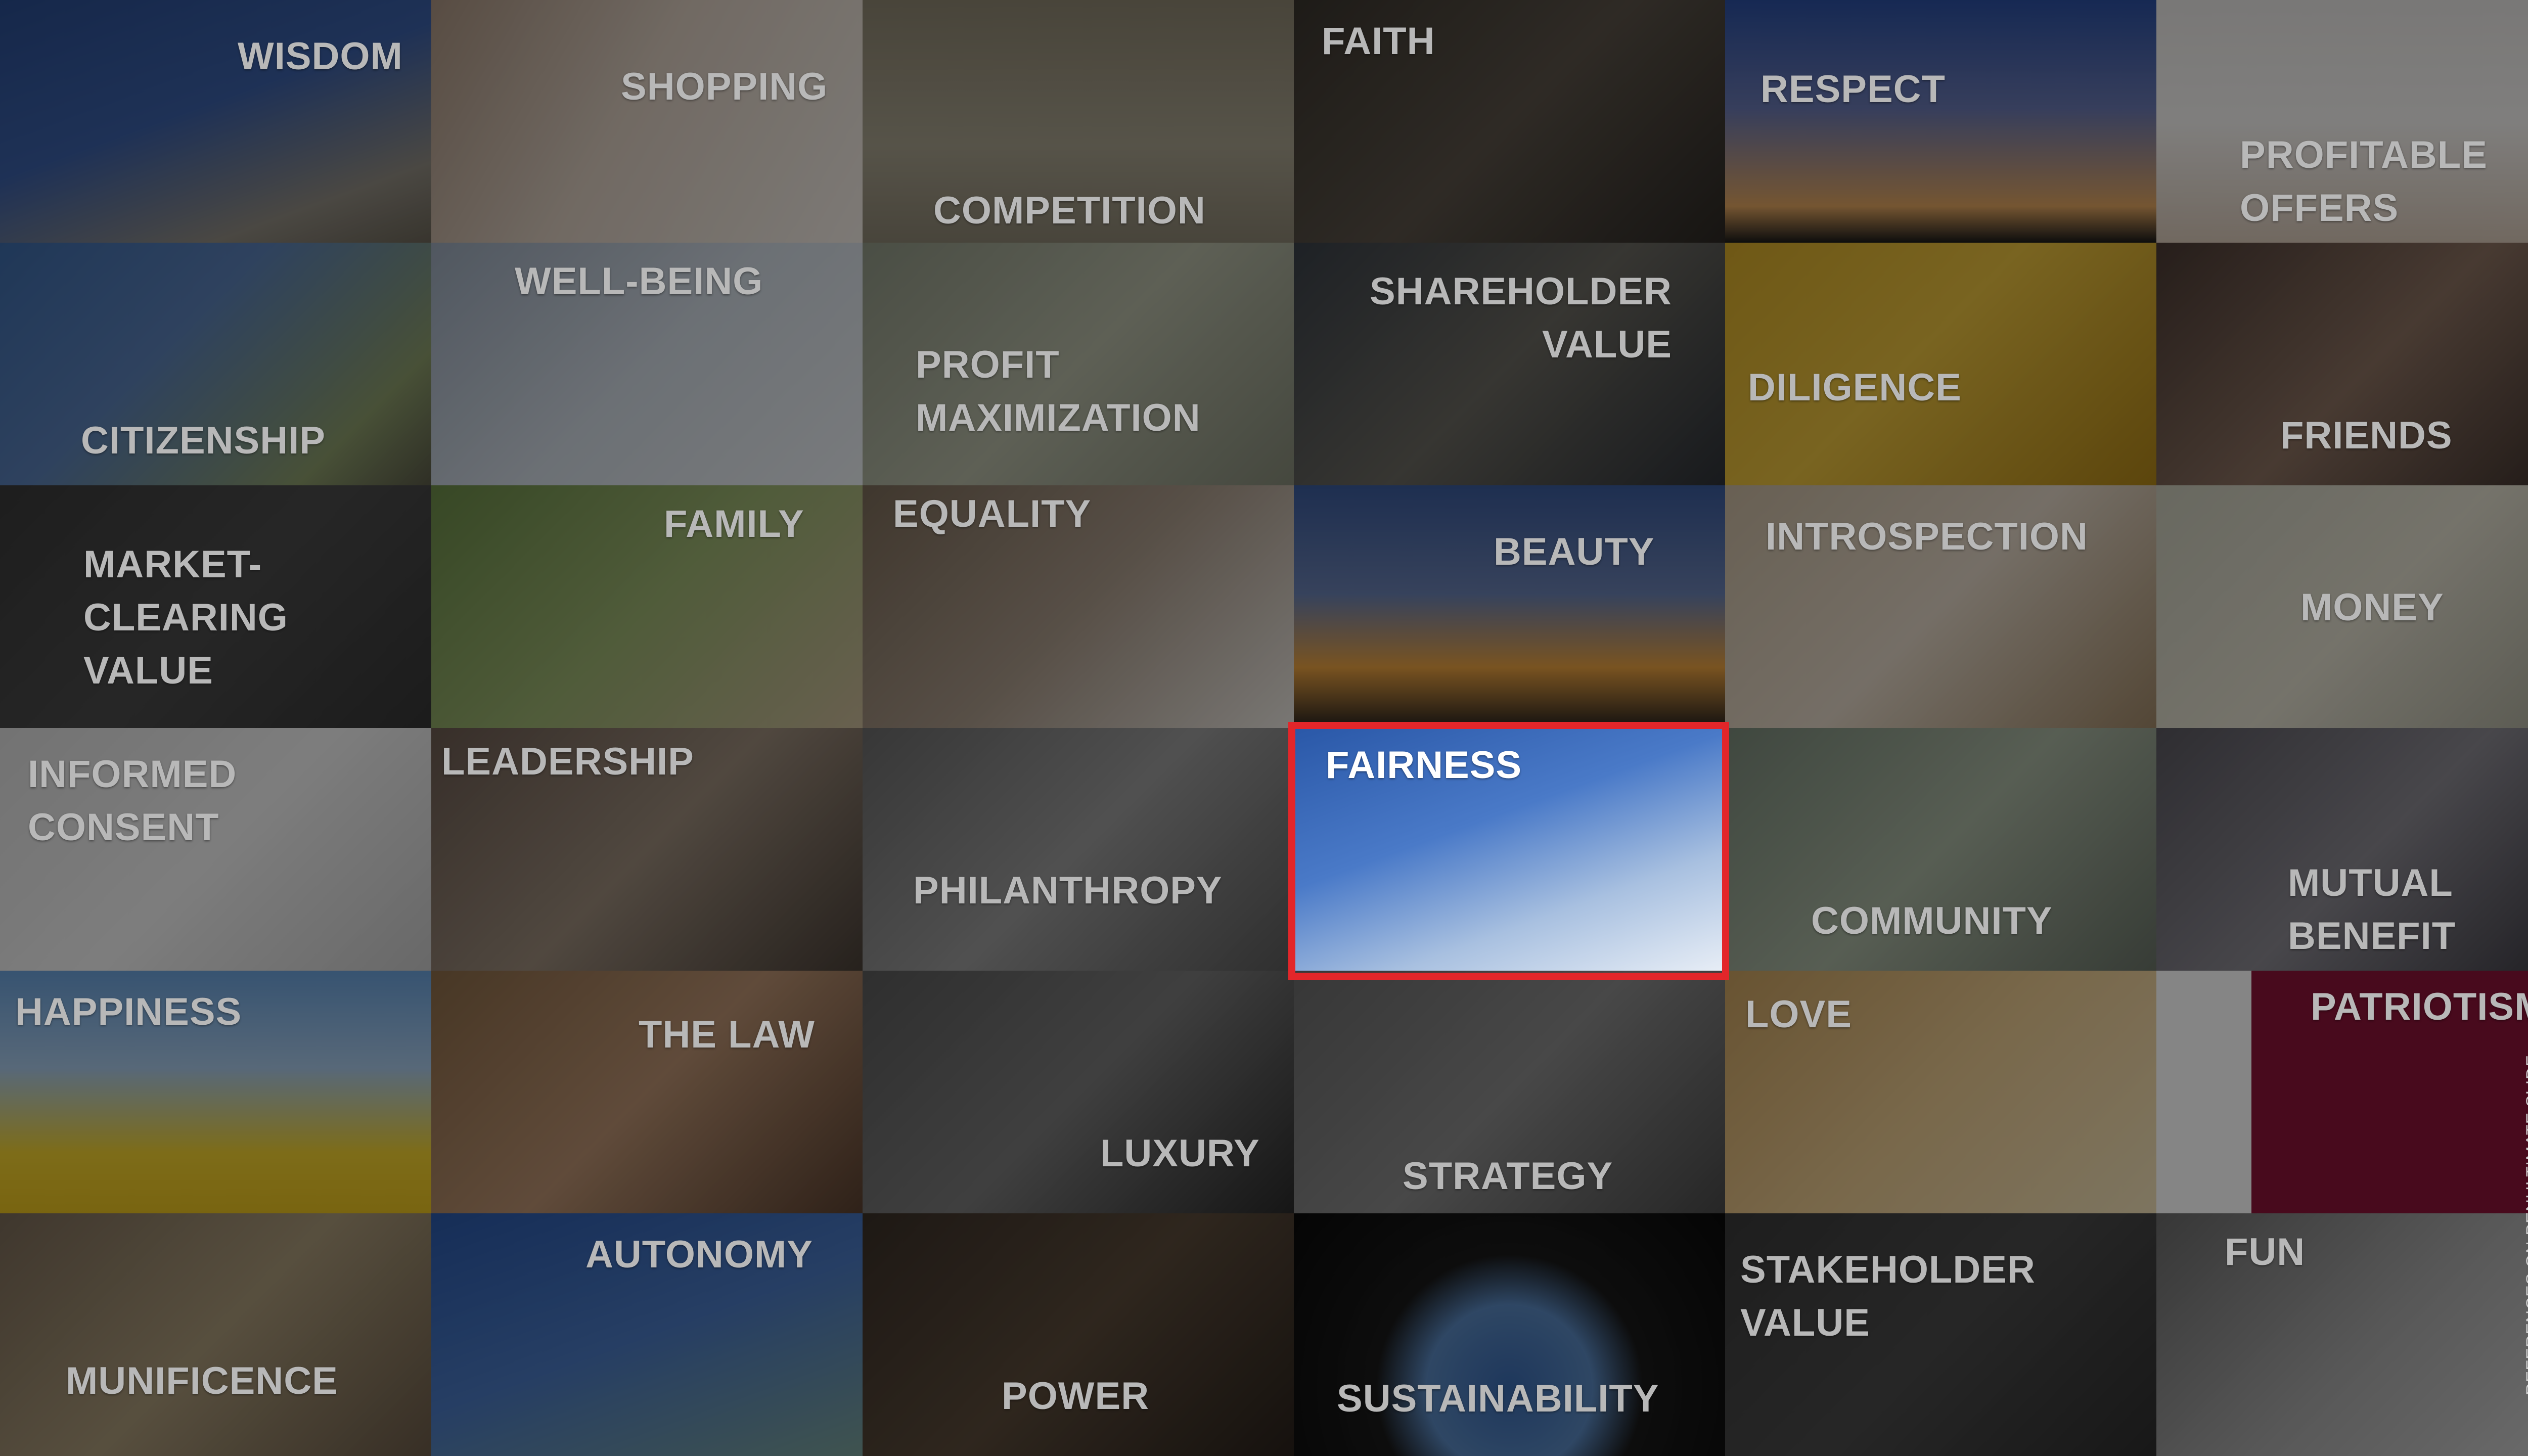 The image size is (2528, 1456). What do you see at coordinates (1521, 318) in the screenshot?
I see `tile-label: SHAREHOLDER VALUE` at bounding box center [1521, 318].